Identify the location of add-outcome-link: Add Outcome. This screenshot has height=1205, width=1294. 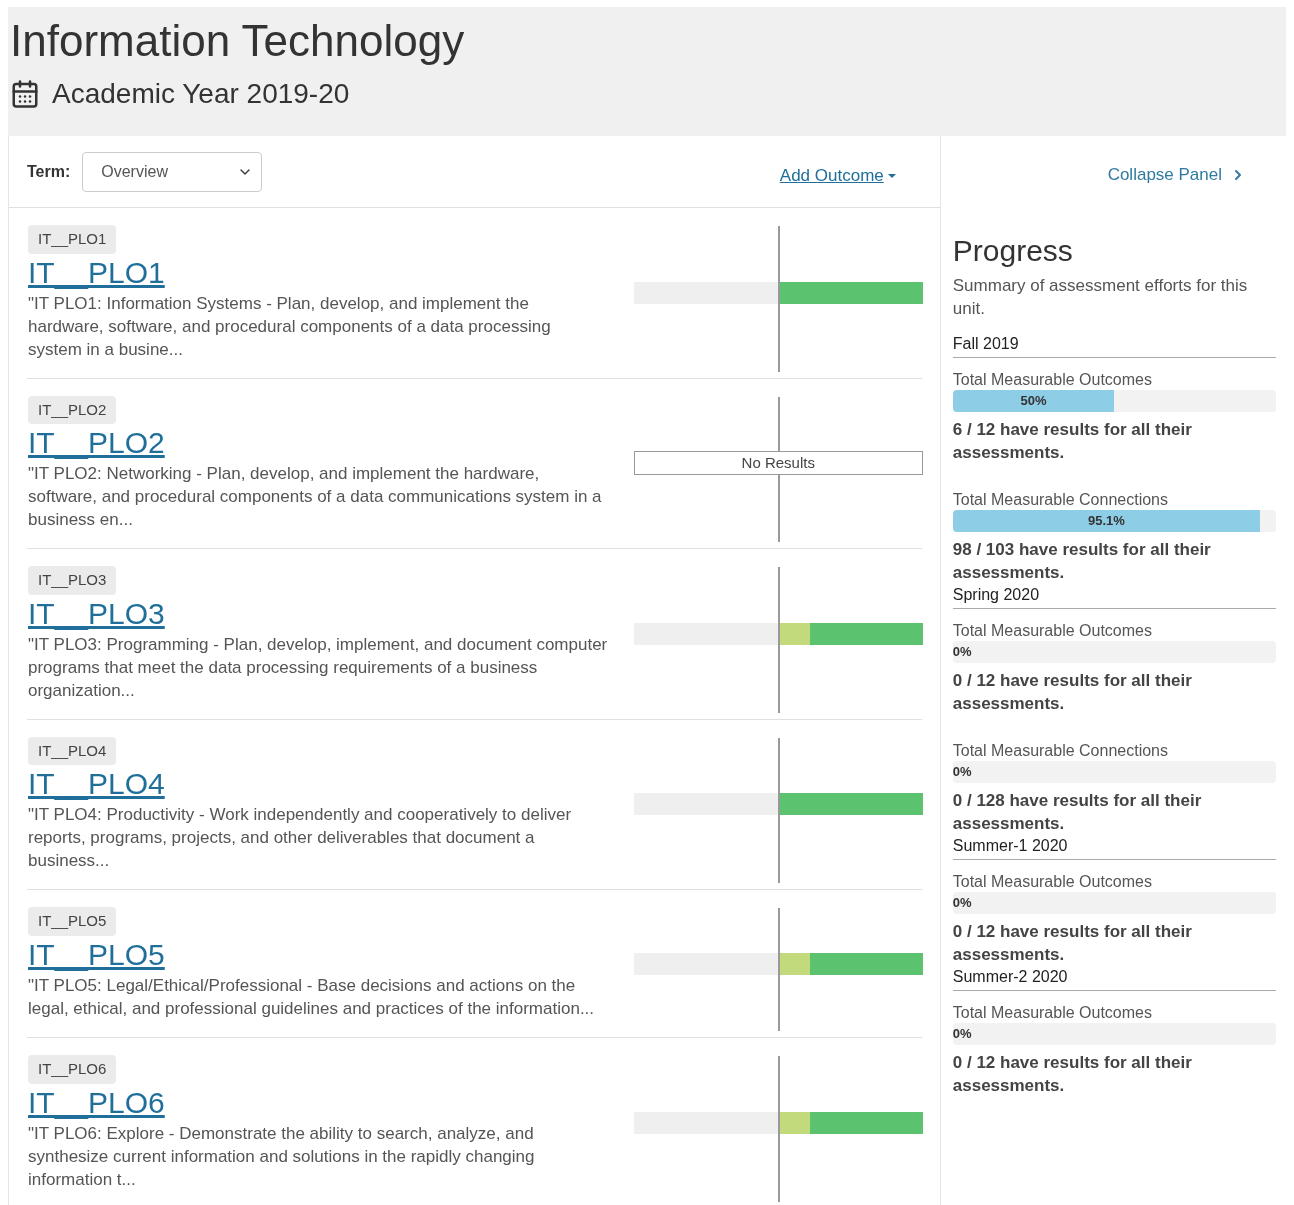
(837, 175).